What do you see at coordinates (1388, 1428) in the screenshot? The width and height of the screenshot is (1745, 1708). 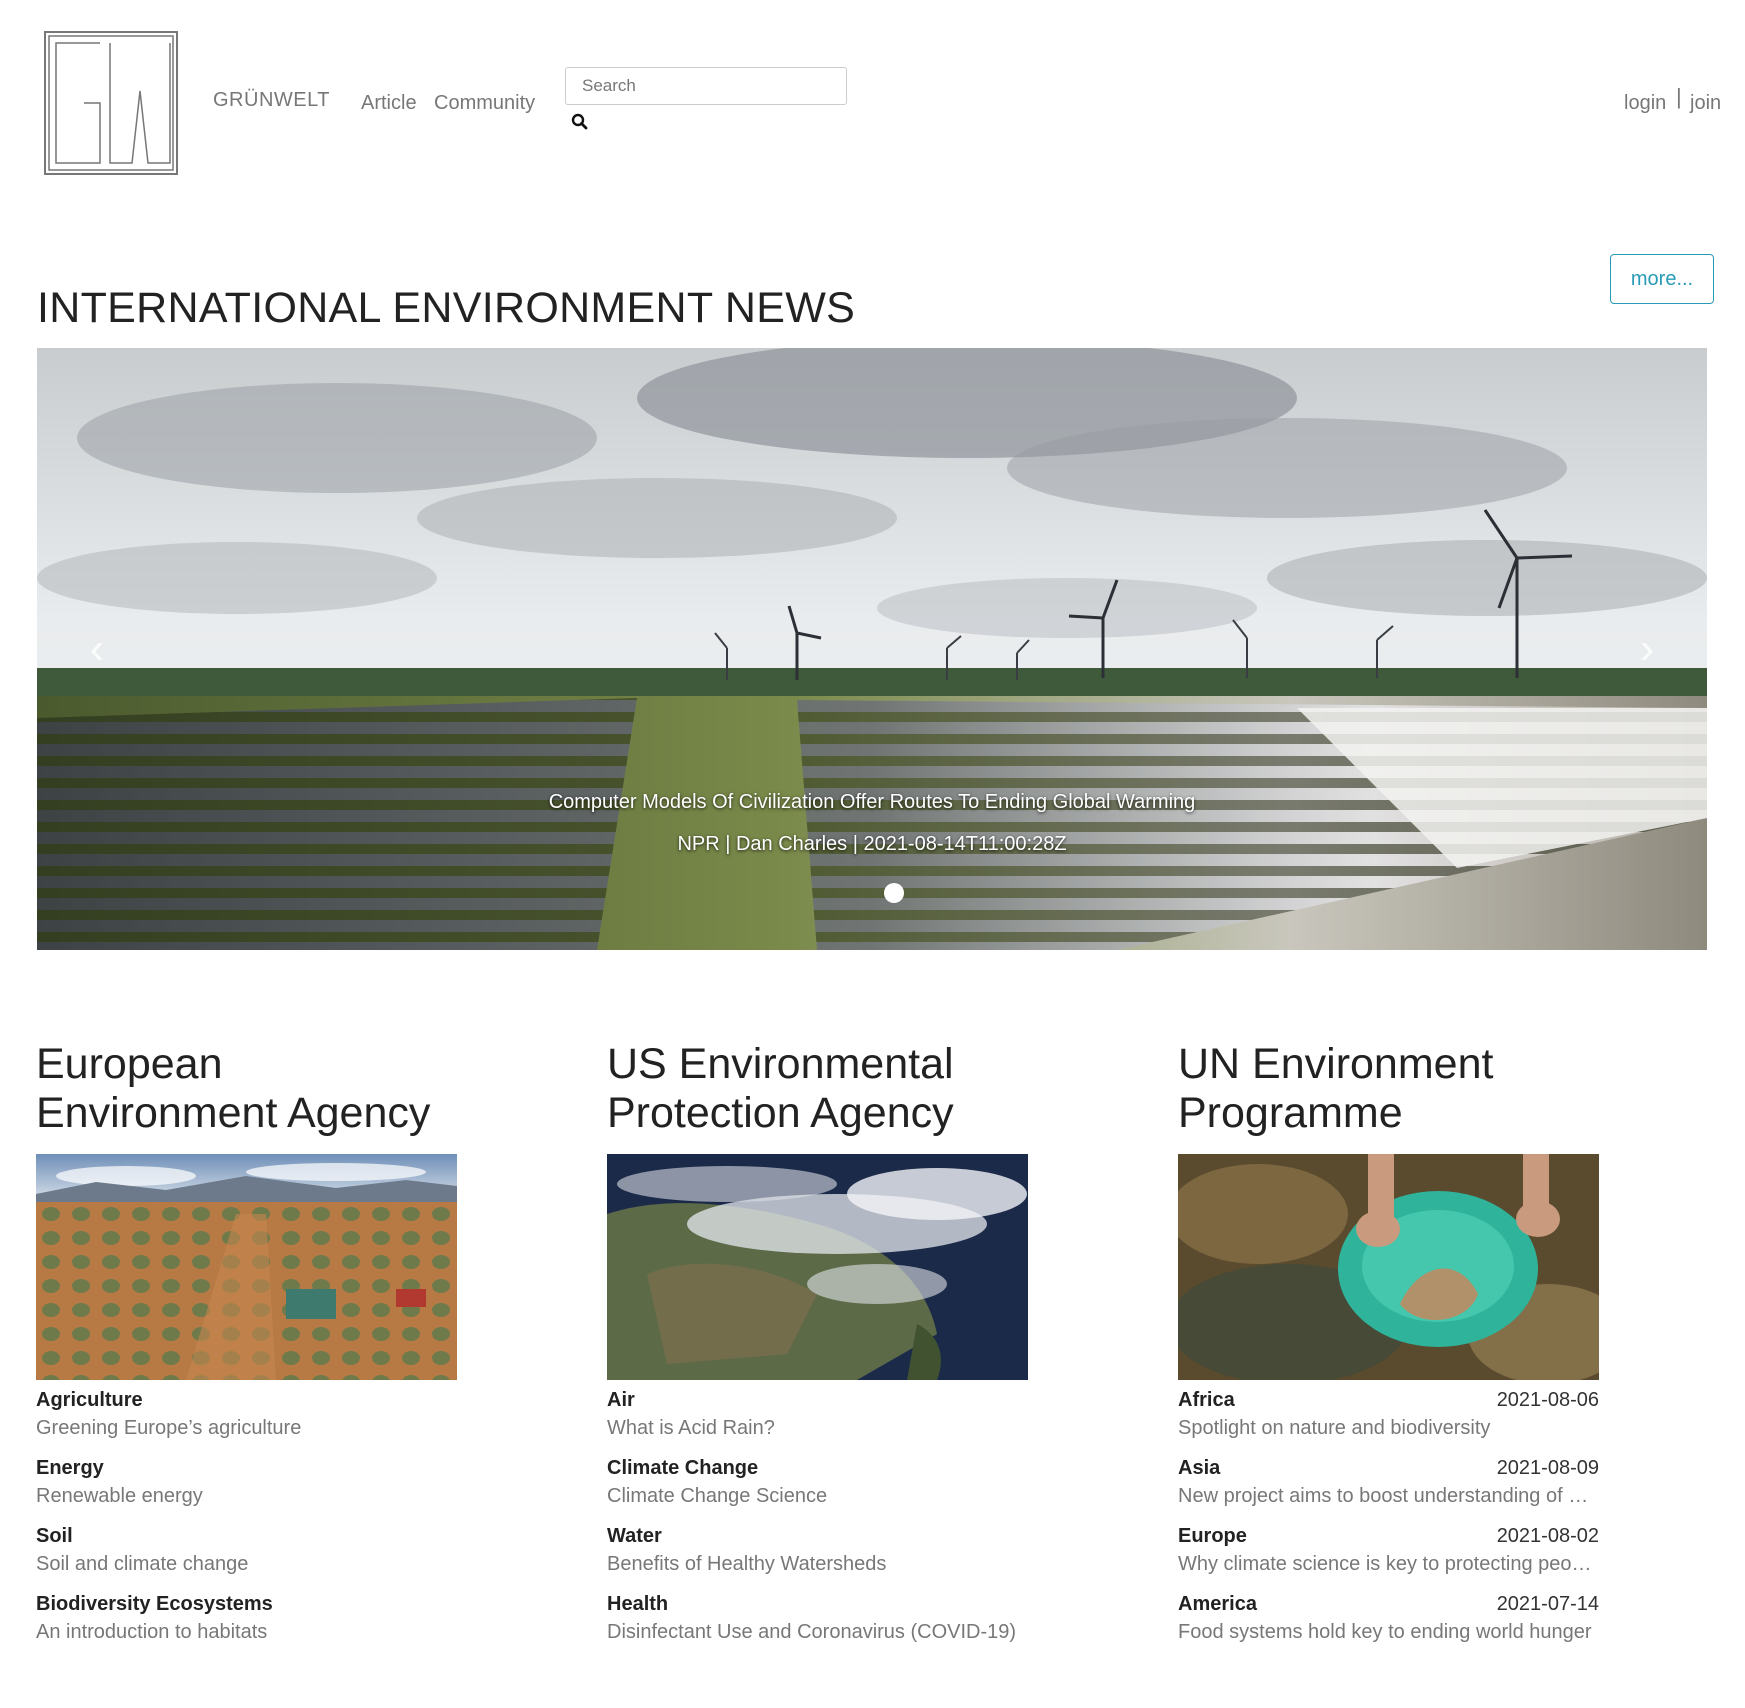 I see `item-description: Spotlight on nature and biodiversity` at bounding box center [1388, 1428].